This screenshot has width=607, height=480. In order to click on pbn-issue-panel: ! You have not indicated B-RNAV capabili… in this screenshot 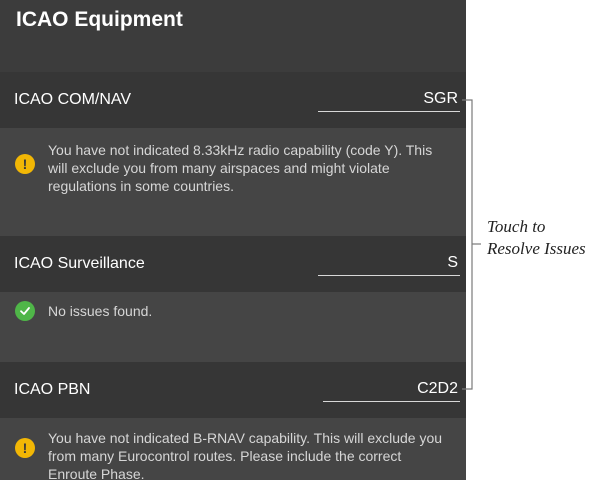, I will do `click(233, 449)`.